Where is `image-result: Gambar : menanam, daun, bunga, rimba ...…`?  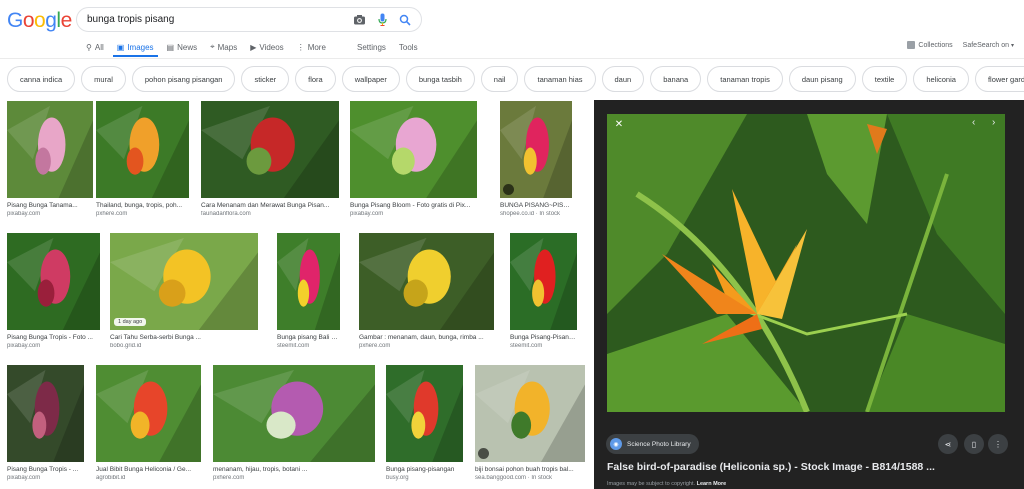 image-result: Gambar : menanam, daun, bunga, rimba ...… is located at coordinates (426, 291).